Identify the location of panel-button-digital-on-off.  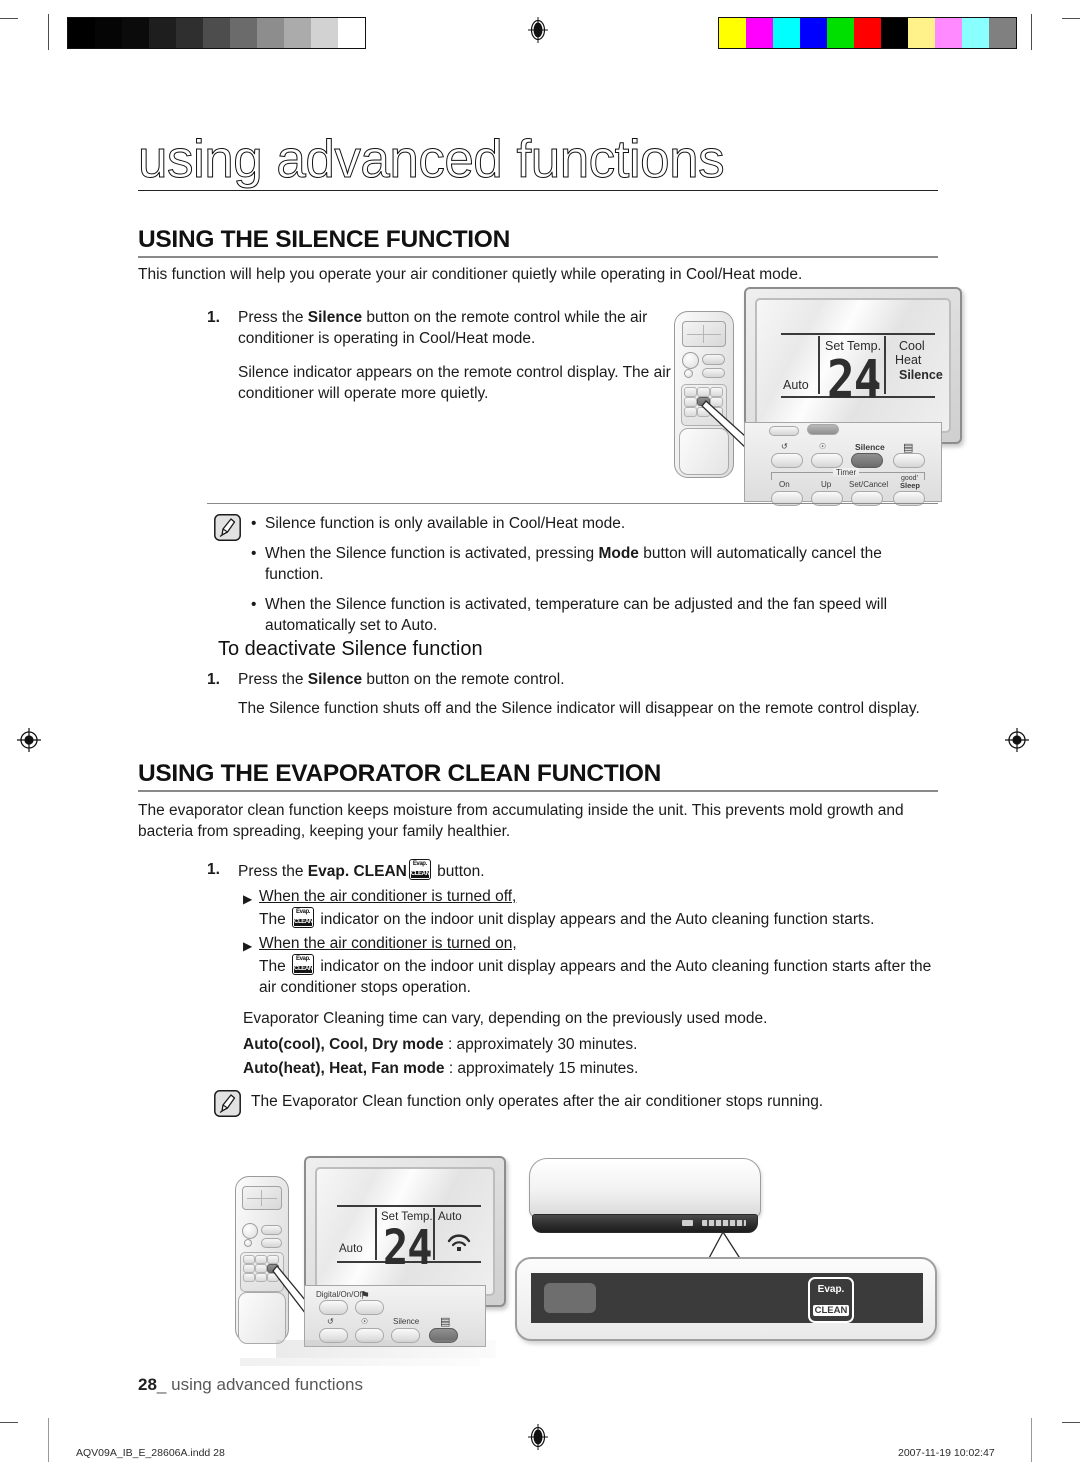
(333, 1307).